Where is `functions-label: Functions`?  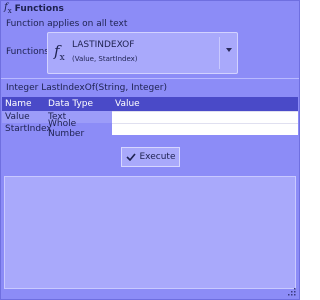 functions-label: Functions is located at coordinates (27, 52).